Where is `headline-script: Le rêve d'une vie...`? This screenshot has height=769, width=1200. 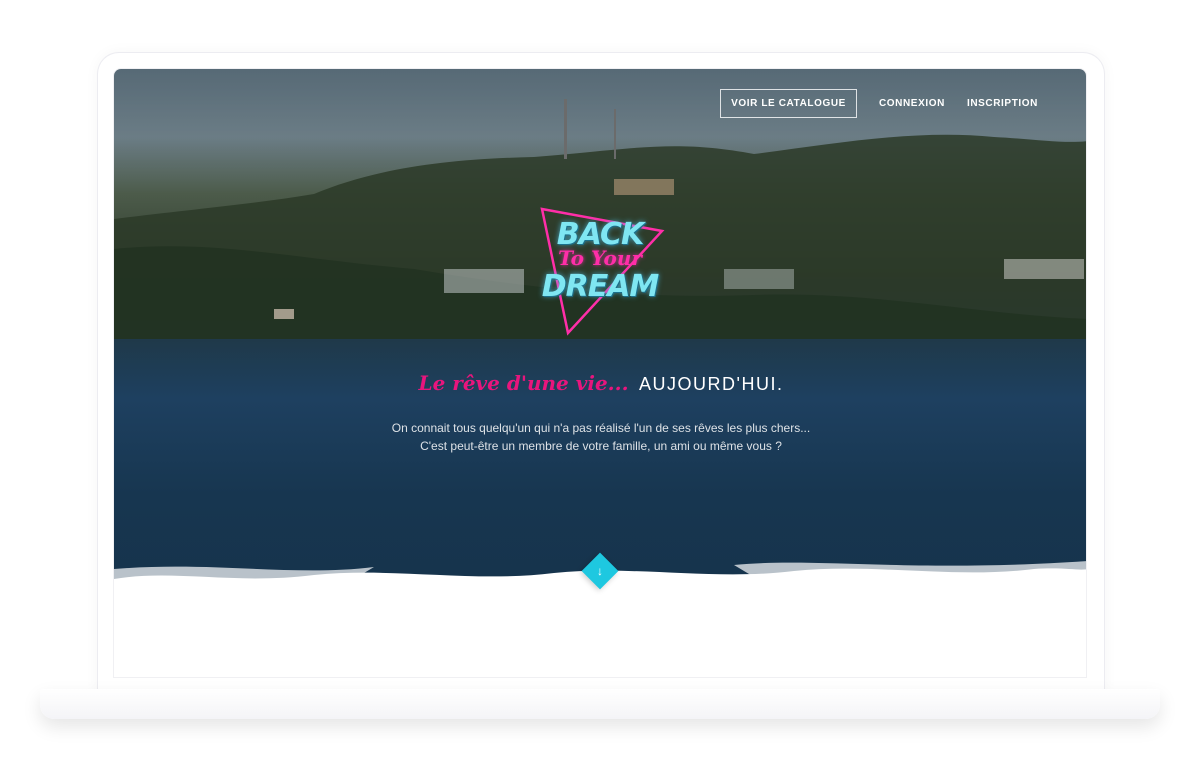
headline-script: Le rêve d'une vie... is located at coordinates (523, 383).